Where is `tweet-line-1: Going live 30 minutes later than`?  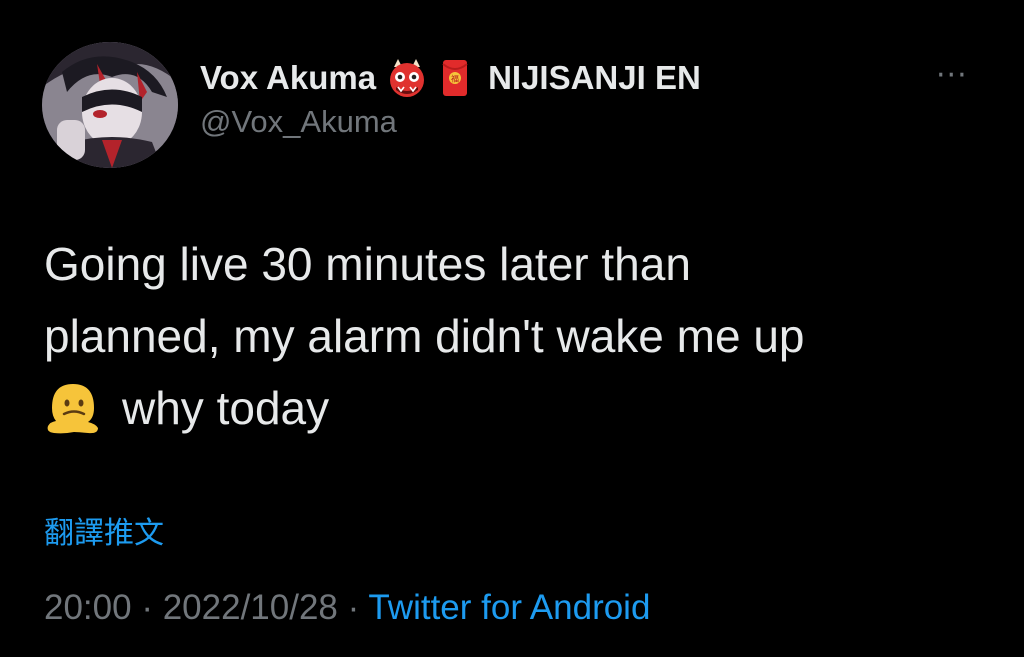
tweet-line-1: Going live 30 minutes later than is located at coordinates (367, 264).